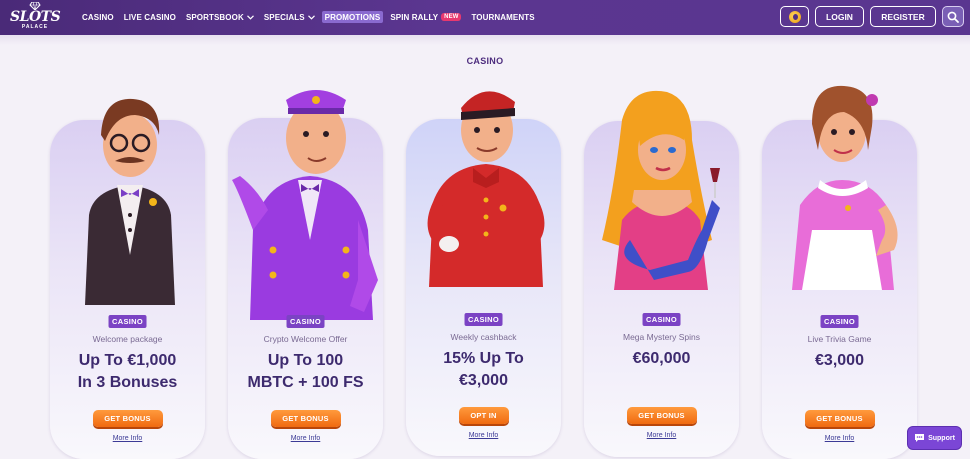  What do you see at coordinates (903, 16) in the screenshot?
I see `register-button: REGISTER` at bounding box center [903, 16].